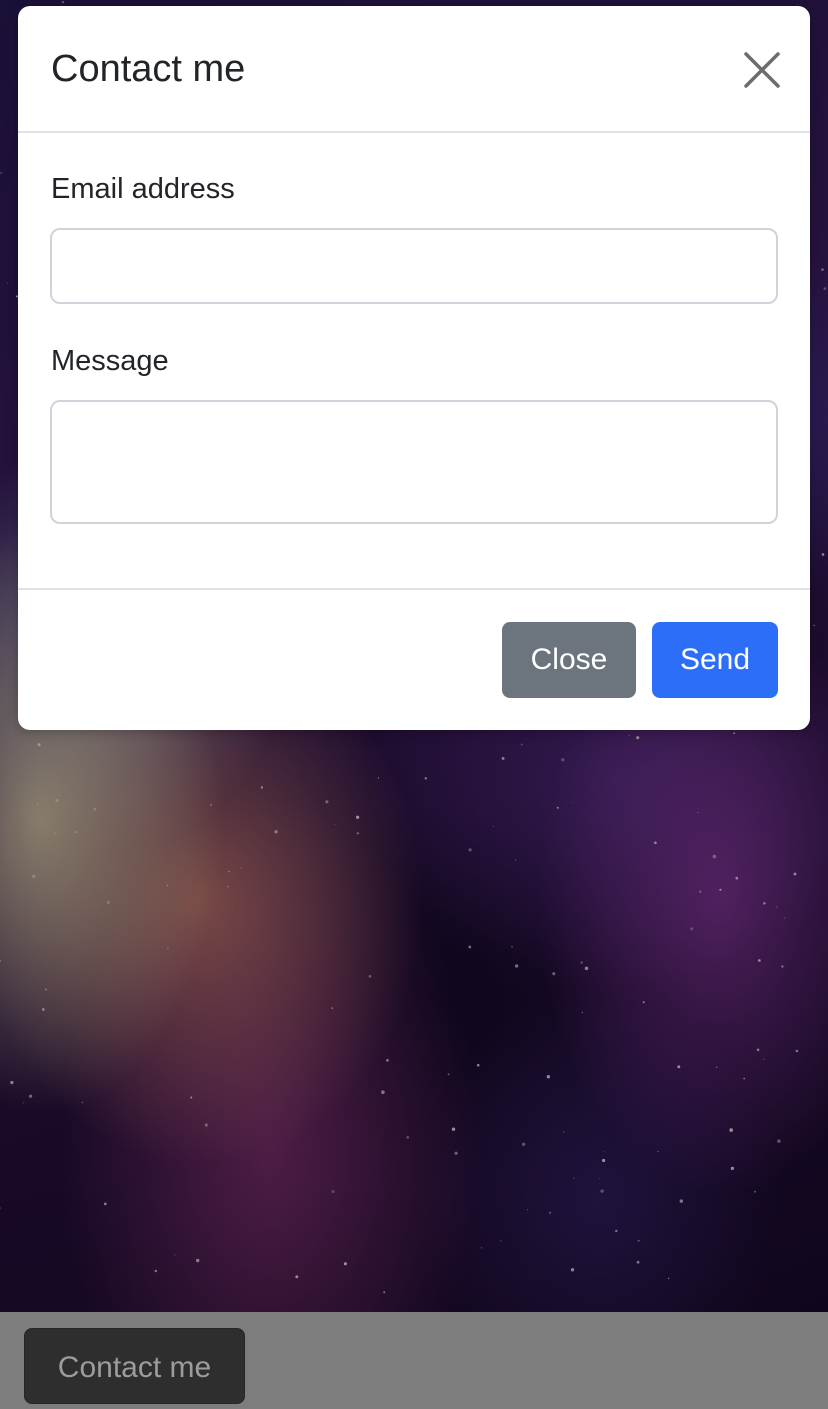 The image size is (828, 1409). I want to click on email-field, so click(414, 266).